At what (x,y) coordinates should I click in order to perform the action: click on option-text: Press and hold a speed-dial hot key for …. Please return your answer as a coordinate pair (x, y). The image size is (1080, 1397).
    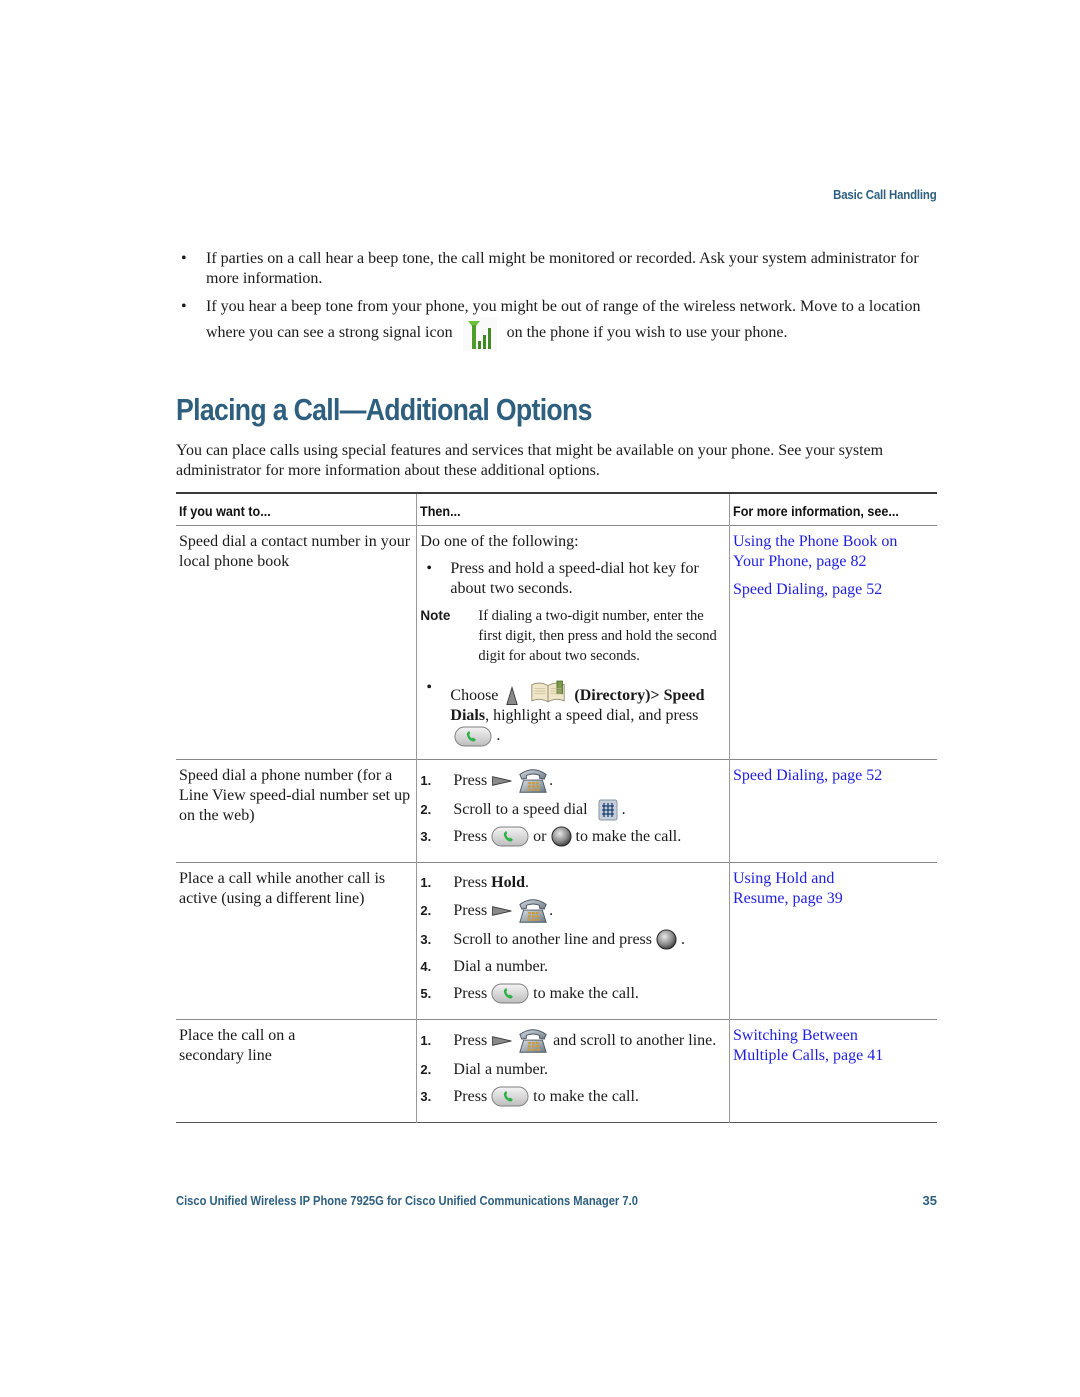
    Looking at the image, I should click on (574, 578).